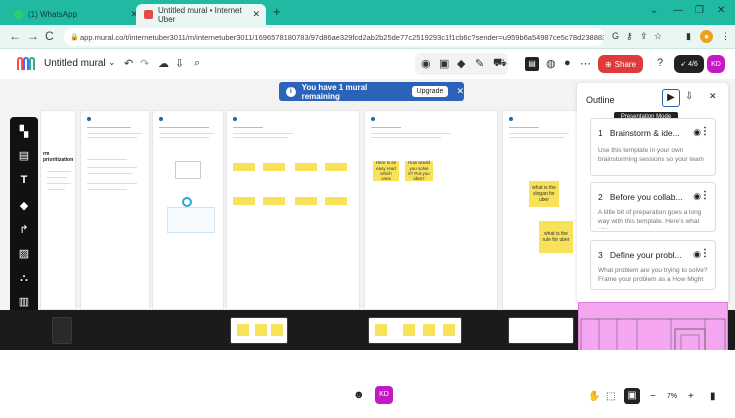  I want to click on gift-icon: ▣, so click(444, 63).